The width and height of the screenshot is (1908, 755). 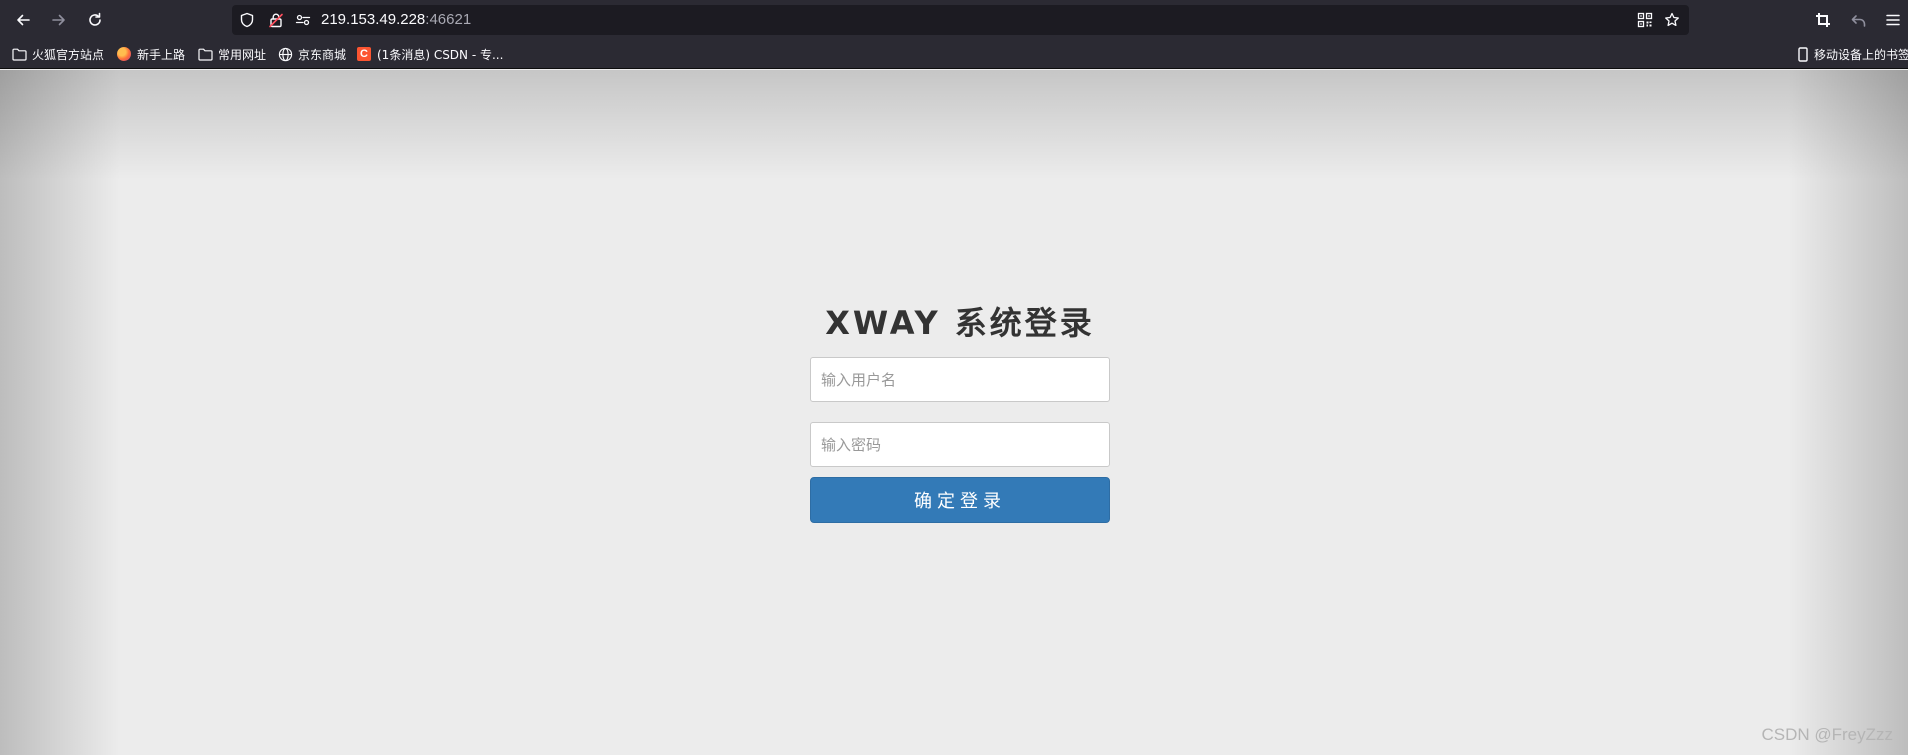 I want to click on bookmark-item: 京东商城, so click(x=311, y=54).